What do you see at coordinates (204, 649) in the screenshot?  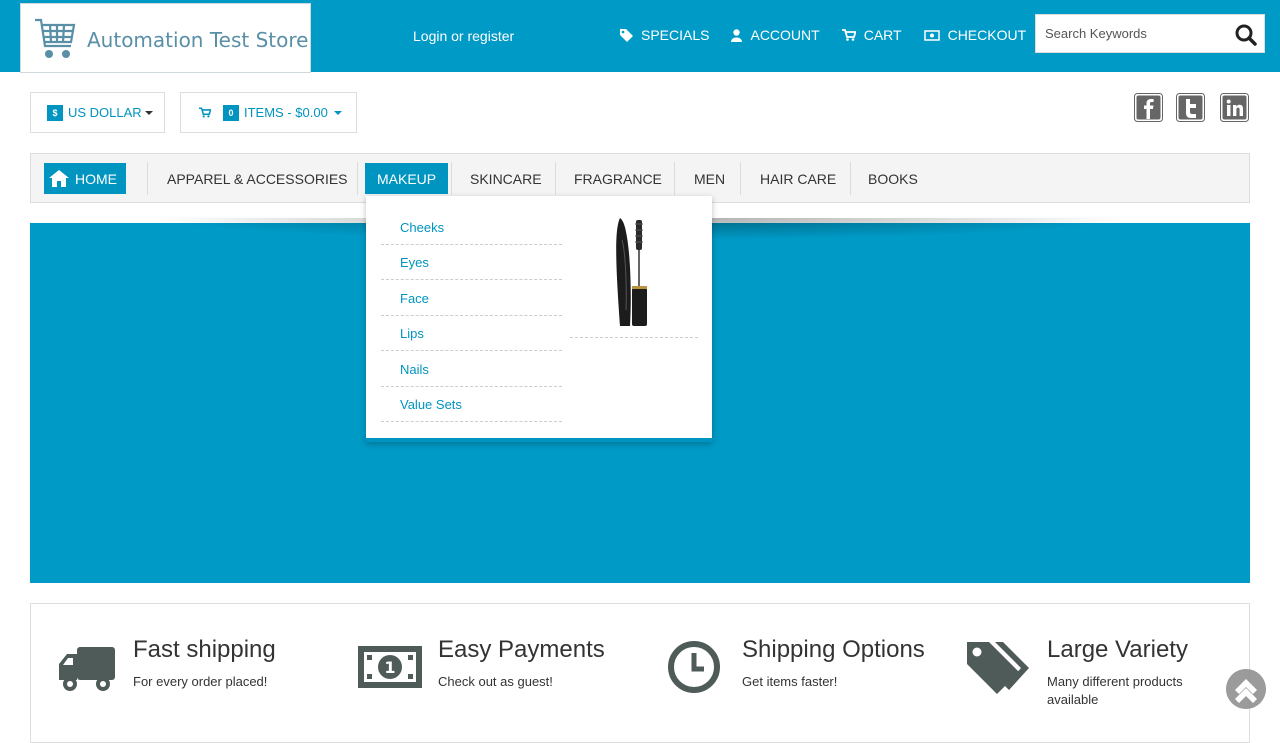 I see `feature-title: Fast shipping` at bounding box center [204, 649].